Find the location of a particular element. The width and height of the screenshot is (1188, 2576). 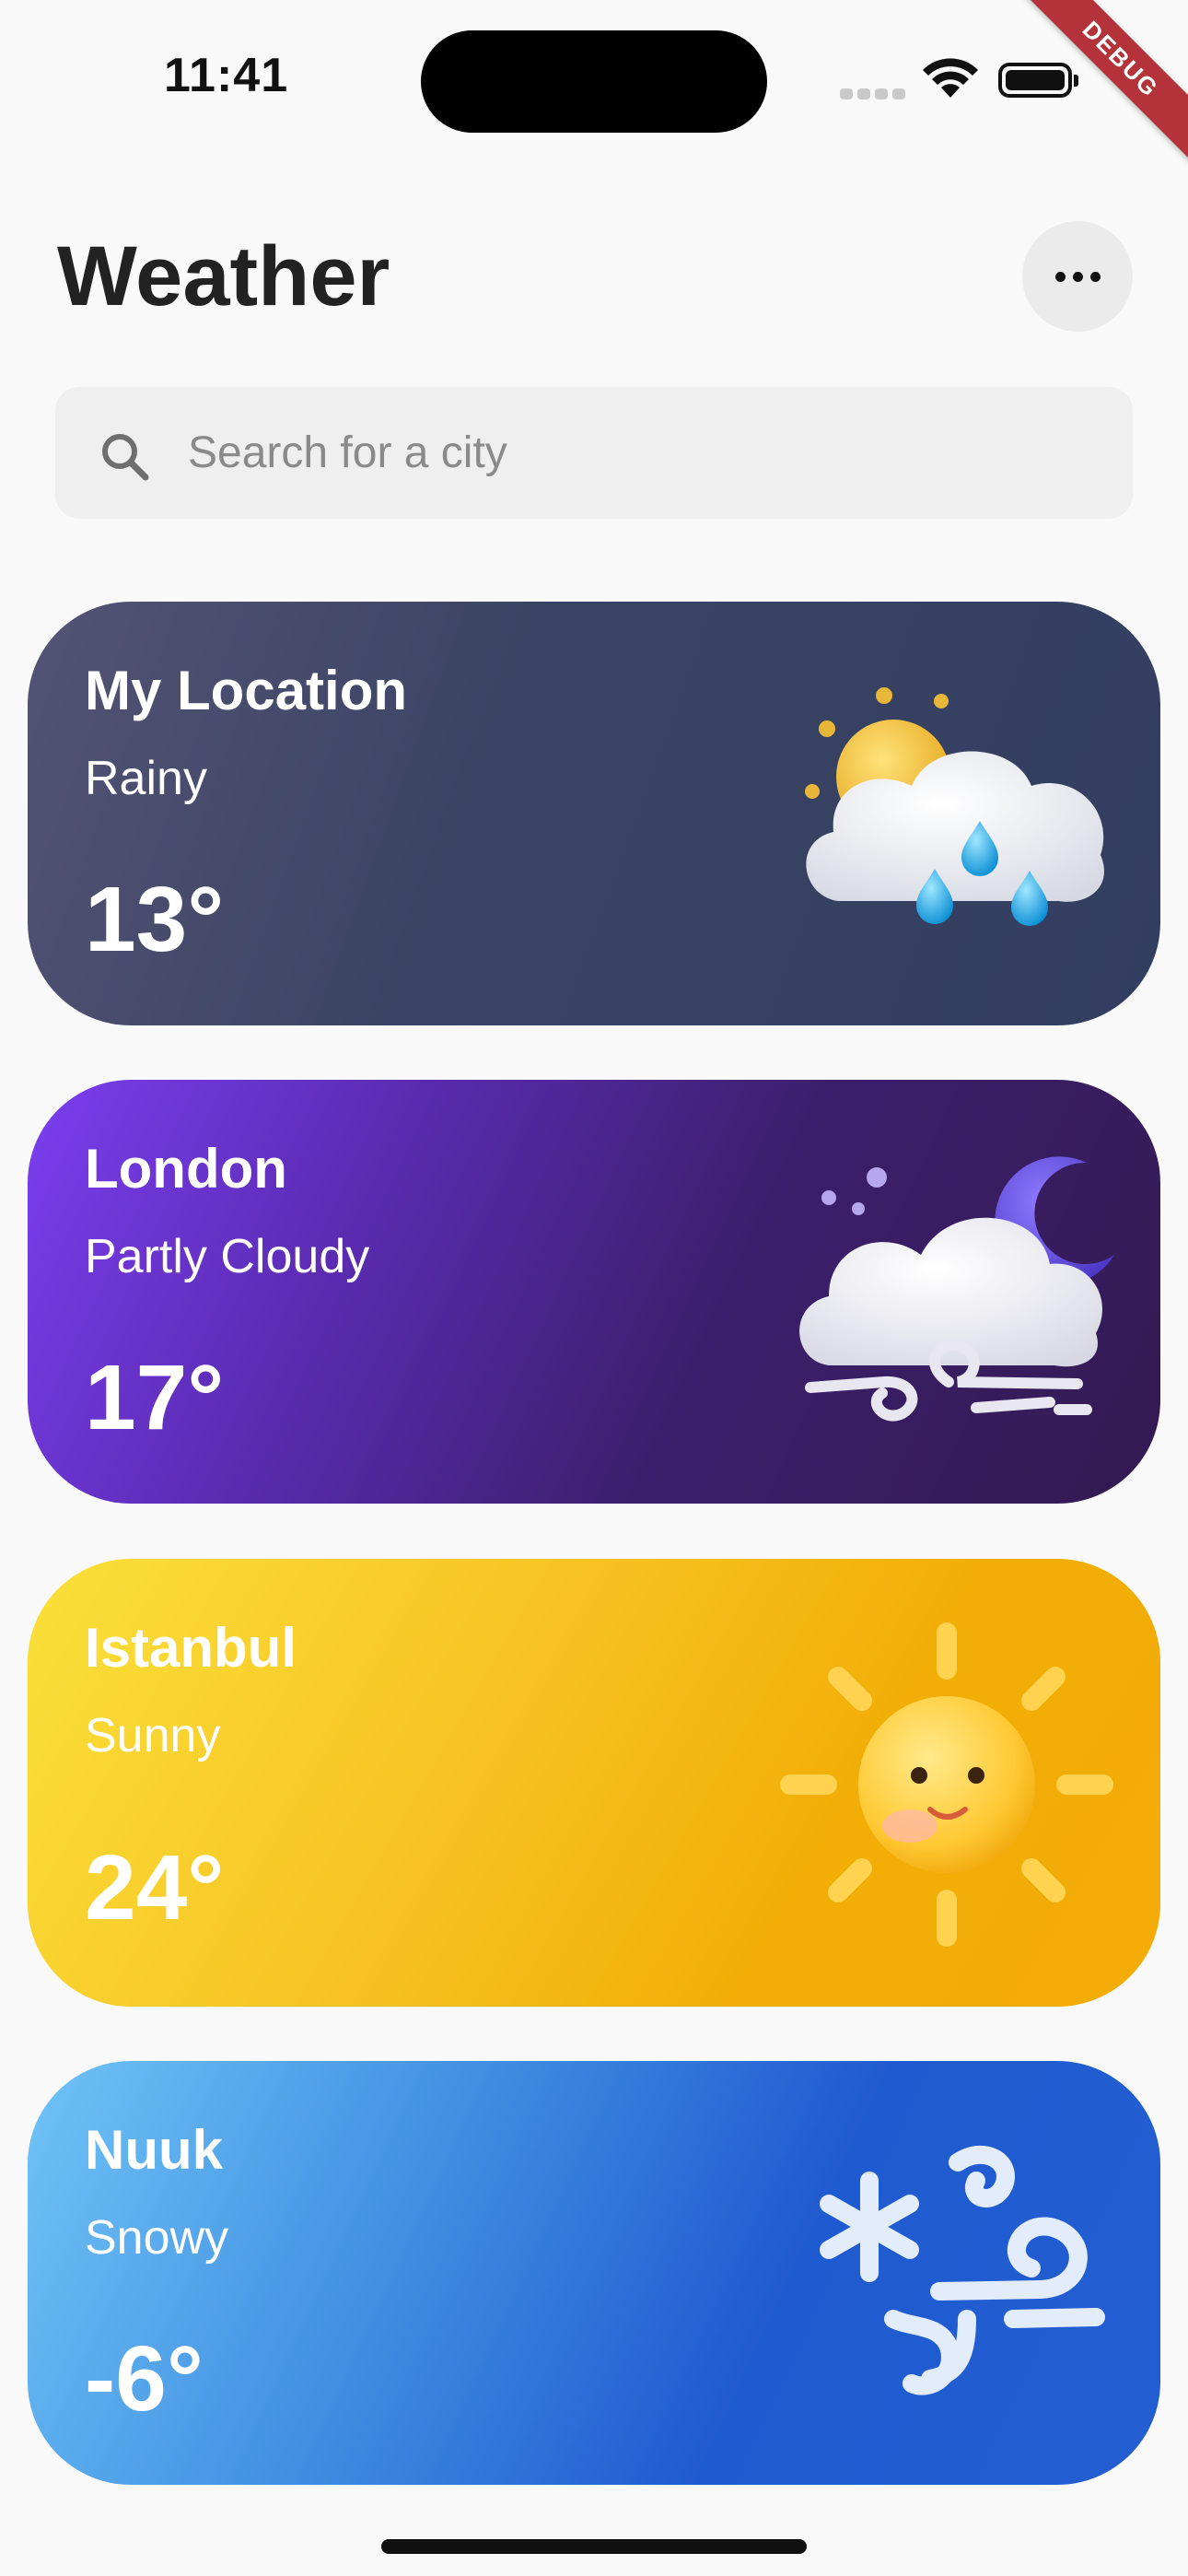

status-time: 11:41 is located at coordinates (226, 75).